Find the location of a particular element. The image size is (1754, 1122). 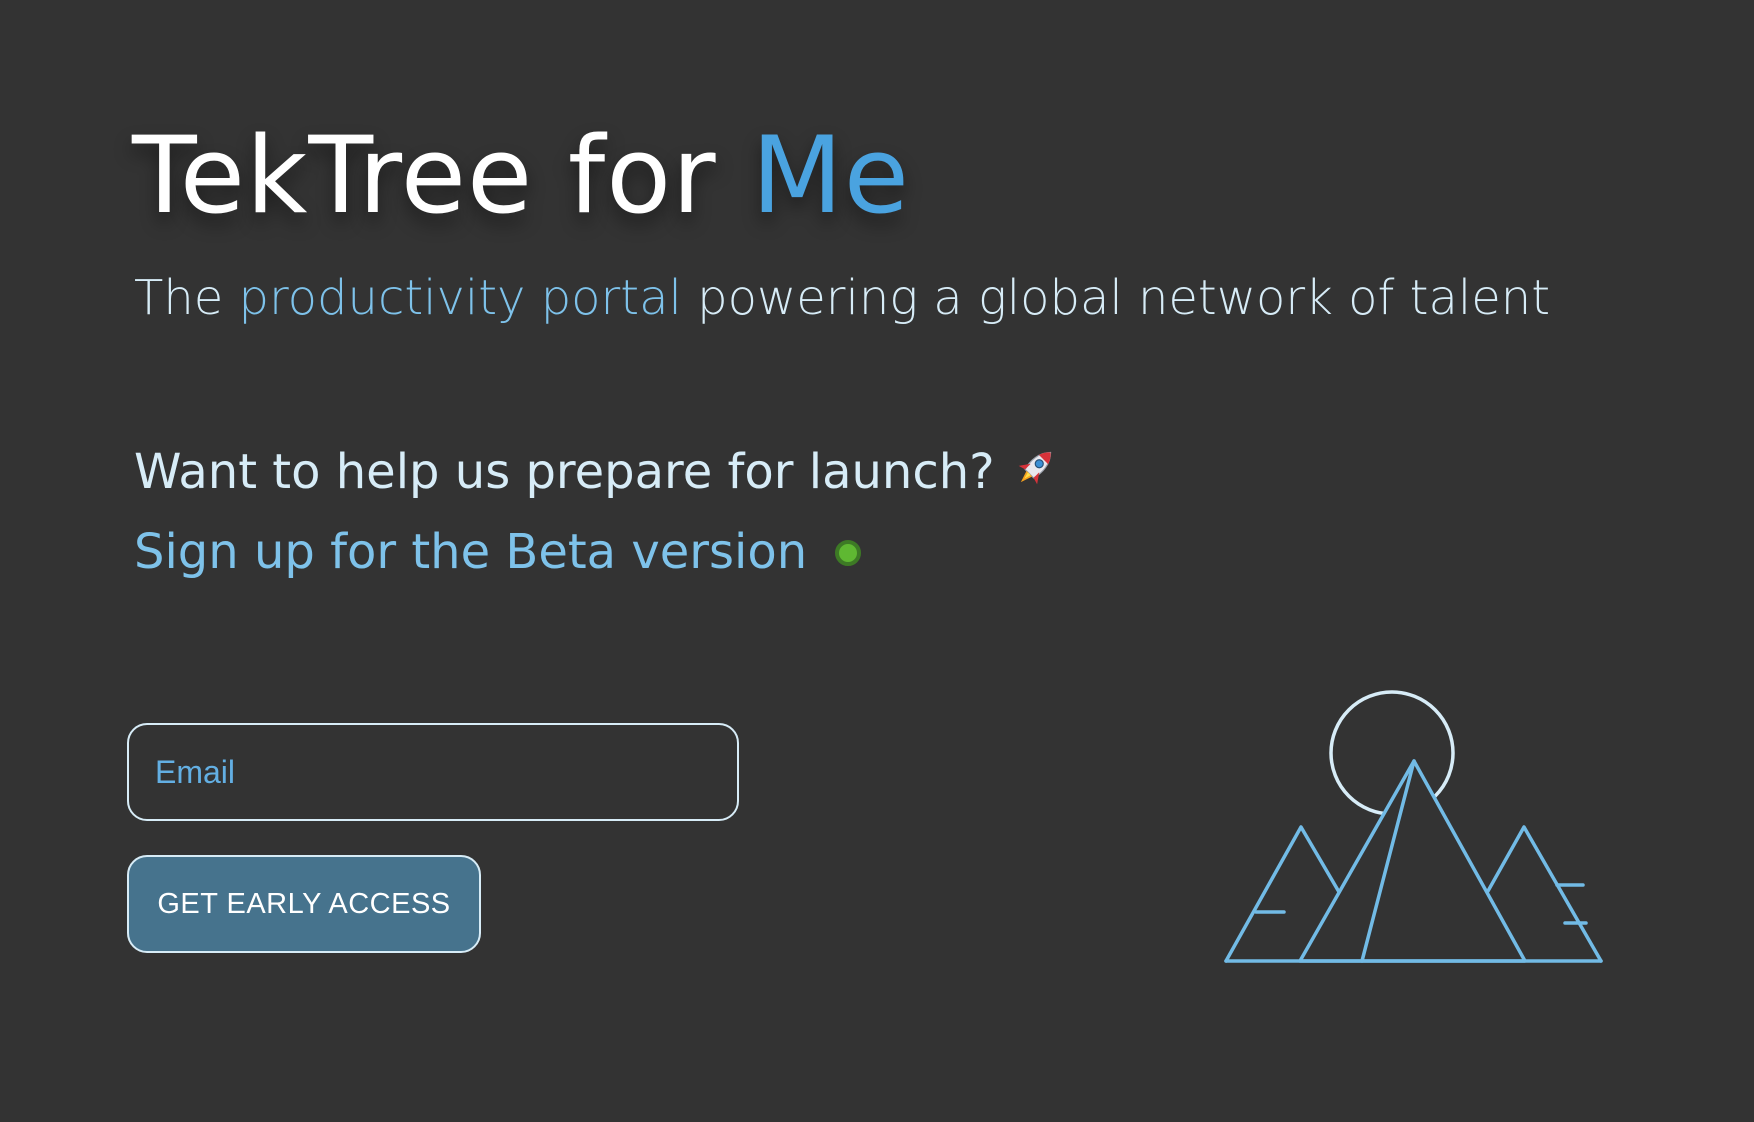

page-title: TekTree for Me is located at coordinates (521, 175).